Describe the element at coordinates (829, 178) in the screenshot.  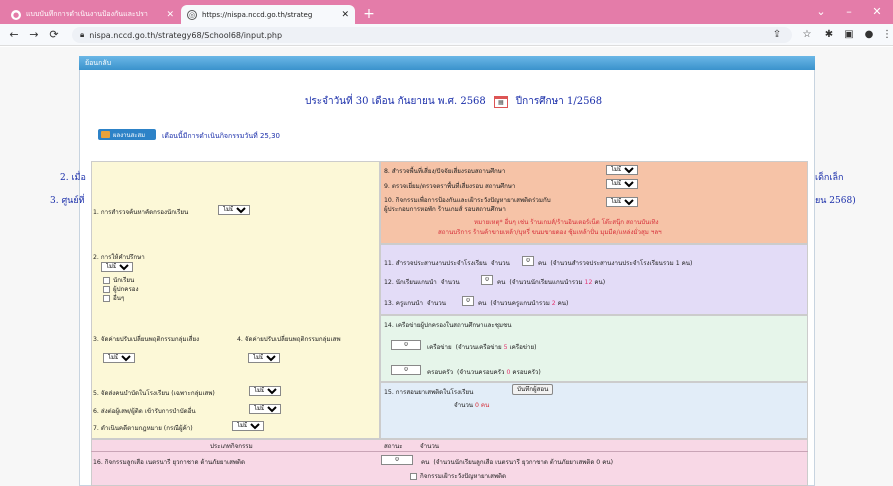
I see `side-text-right: เด็กเล็ก` at that location.